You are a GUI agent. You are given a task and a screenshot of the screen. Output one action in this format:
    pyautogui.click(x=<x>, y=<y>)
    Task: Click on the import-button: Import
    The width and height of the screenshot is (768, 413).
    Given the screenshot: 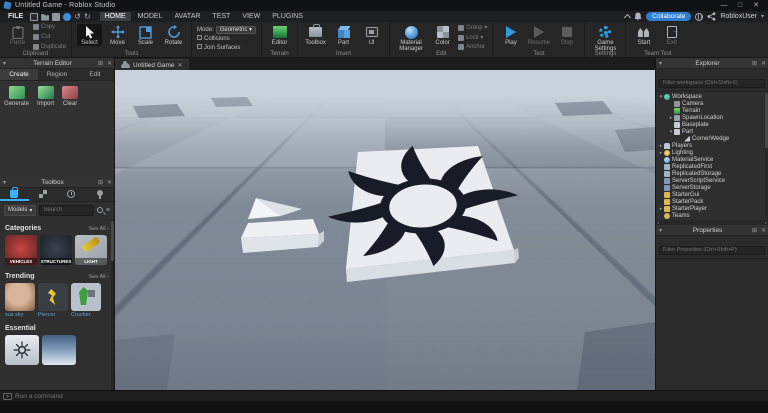 What is the action you would take?
    pyautogui.click(x=45, y=129)
    